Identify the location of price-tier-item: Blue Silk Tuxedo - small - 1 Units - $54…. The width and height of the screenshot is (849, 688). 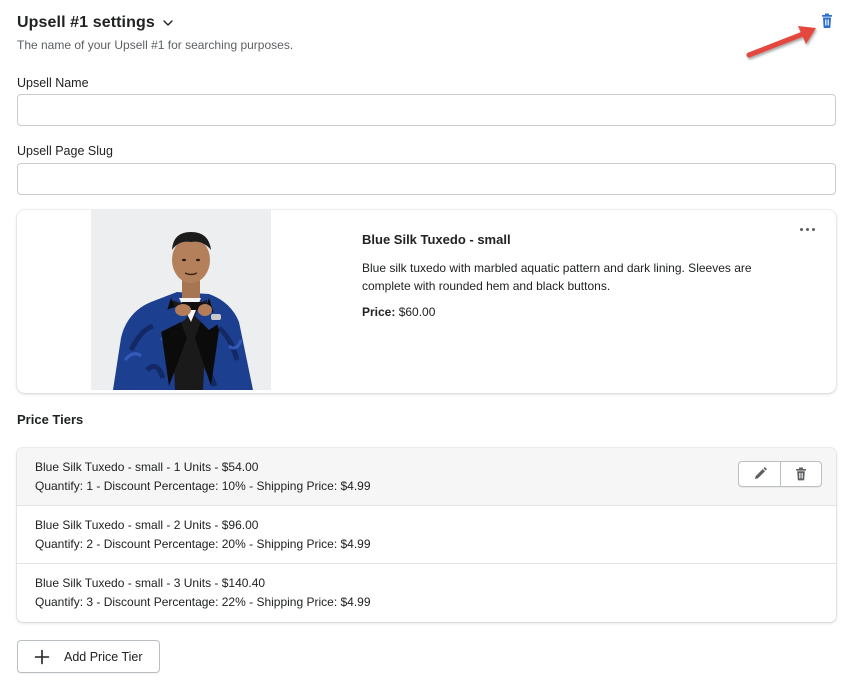
(426, 477).